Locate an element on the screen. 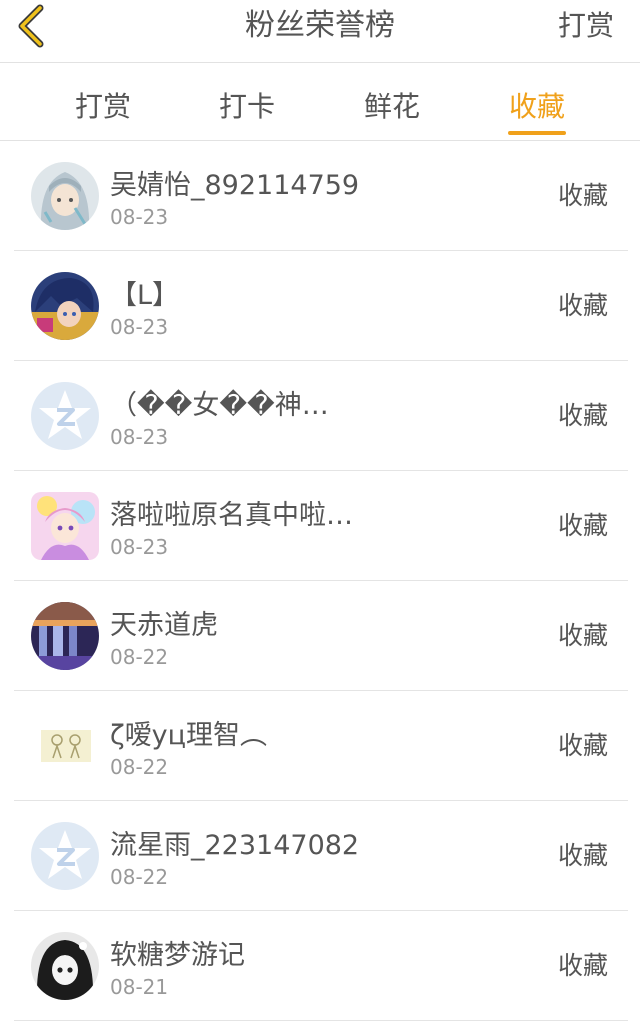 The image size is (640, 1021). tab-label: 鲜花 is located at coordinates (391, 106).